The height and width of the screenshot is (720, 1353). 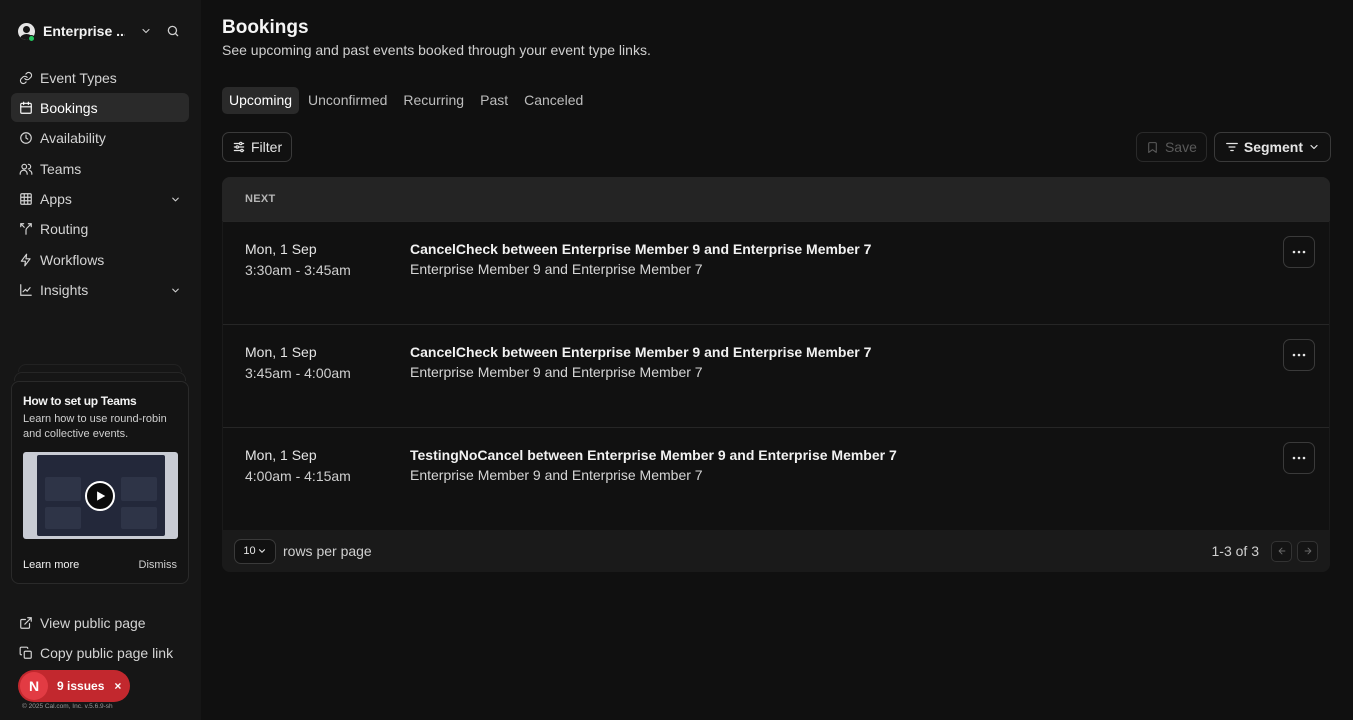 I want to click on clock-icon, so click(x=26, y=138).